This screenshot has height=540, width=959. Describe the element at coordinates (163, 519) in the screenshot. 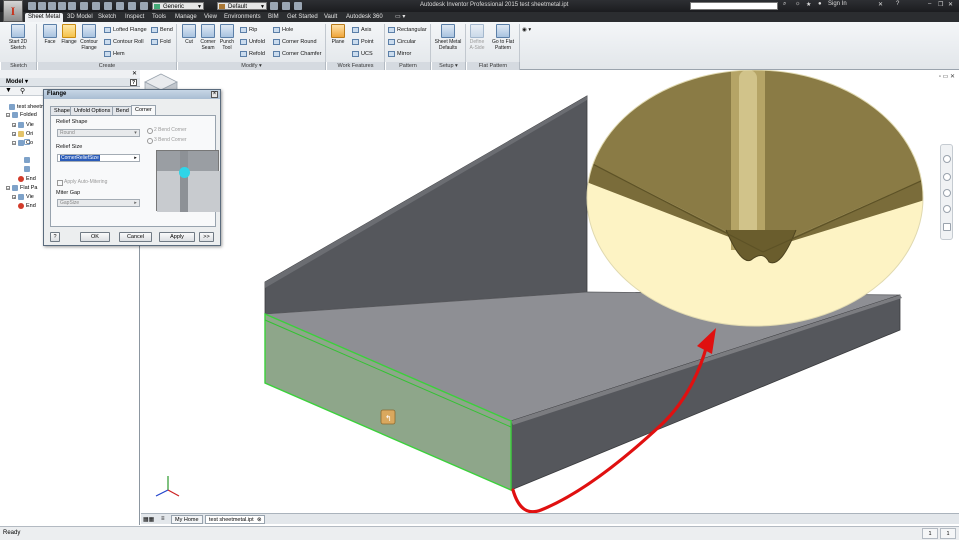

I see `tab-menu-icon: ≡` at that location.